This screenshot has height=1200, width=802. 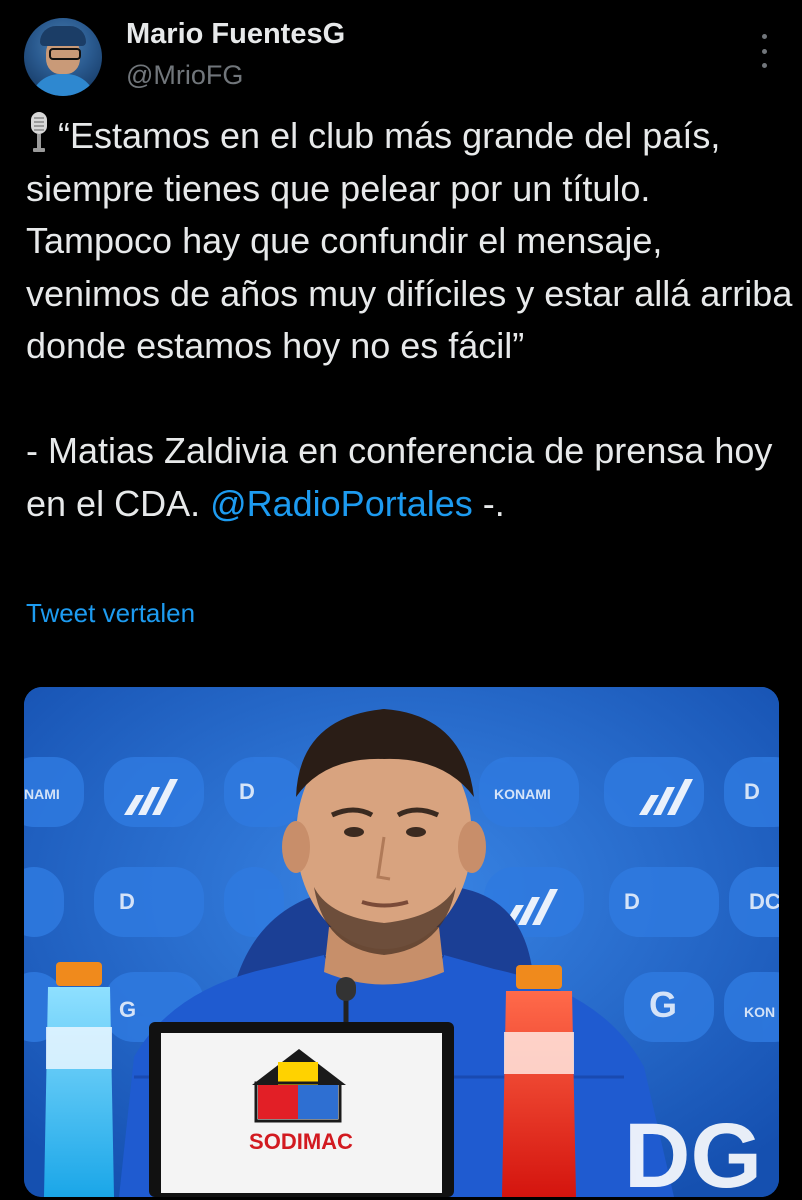 I want to click on svg-text: KONAMI, so click(x=522, y=794).